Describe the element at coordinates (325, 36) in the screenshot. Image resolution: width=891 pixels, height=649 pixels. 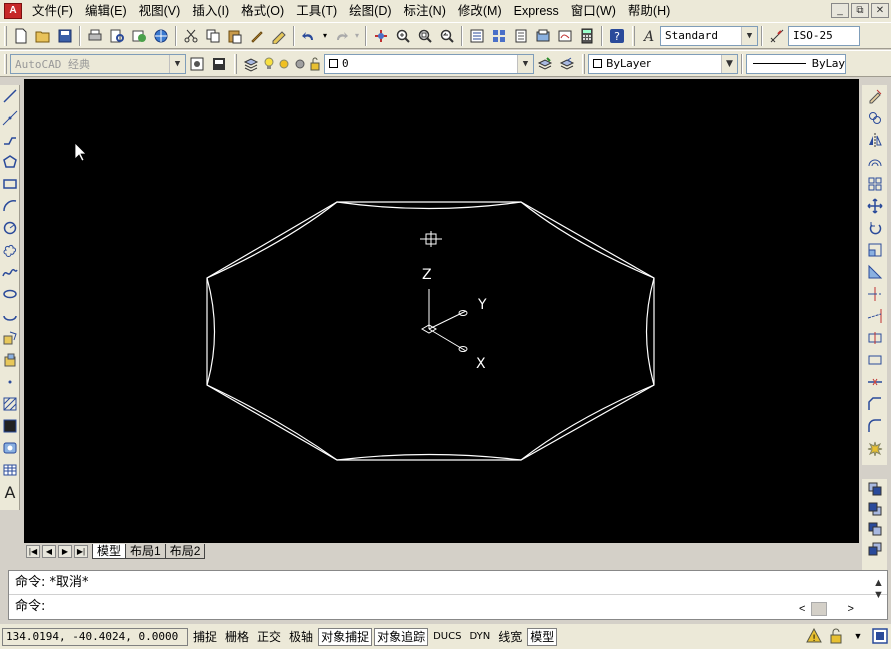
I see `undo-dropdown-icon: ▾` at that location.